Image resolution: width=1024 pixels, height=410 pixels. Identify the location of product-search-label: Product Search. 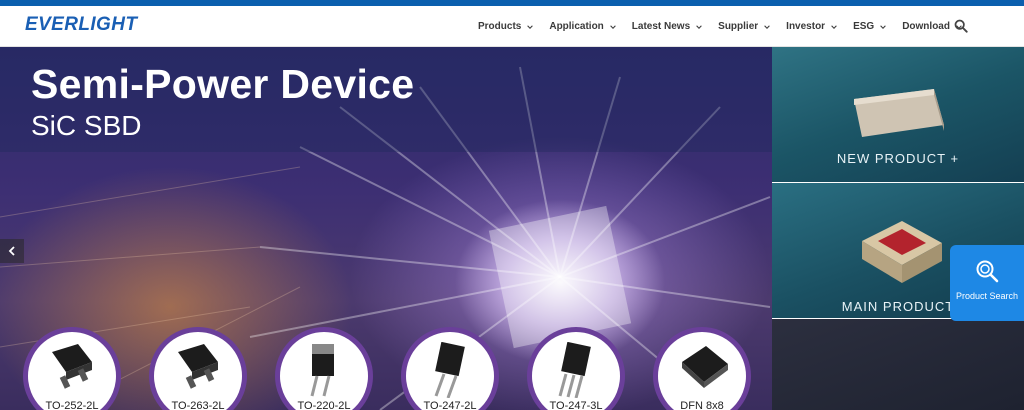
(987, 296).